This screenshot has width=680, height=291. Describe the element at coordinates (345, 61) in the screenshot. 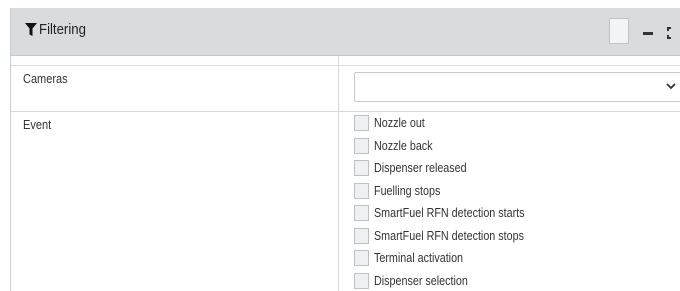

I see `column-header-band` at that location.